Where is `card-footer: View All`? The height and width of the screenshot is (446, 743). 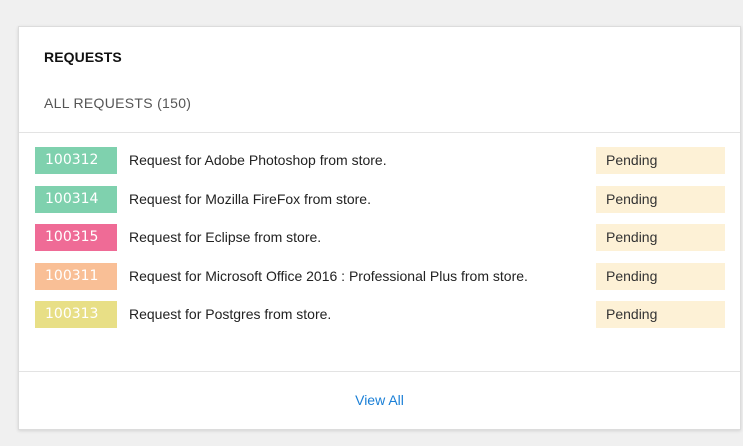
card-footer: View All is located at coordinates (379, 400).